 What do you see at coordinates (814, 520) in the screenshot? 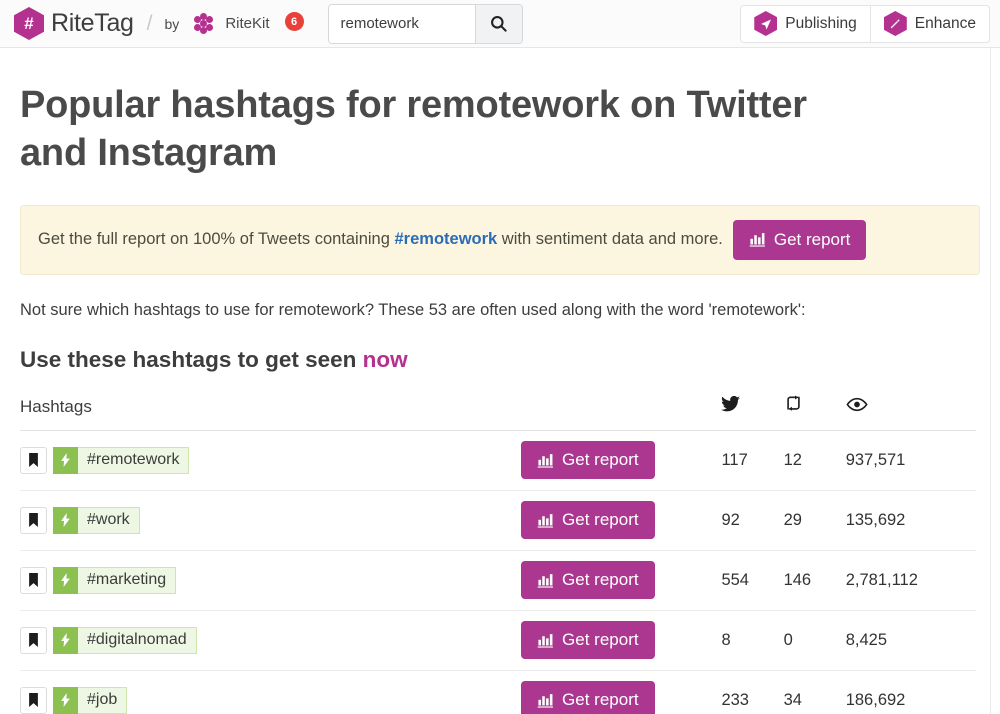
I see `retweets-count: 29` at bounding box center [814, 520].